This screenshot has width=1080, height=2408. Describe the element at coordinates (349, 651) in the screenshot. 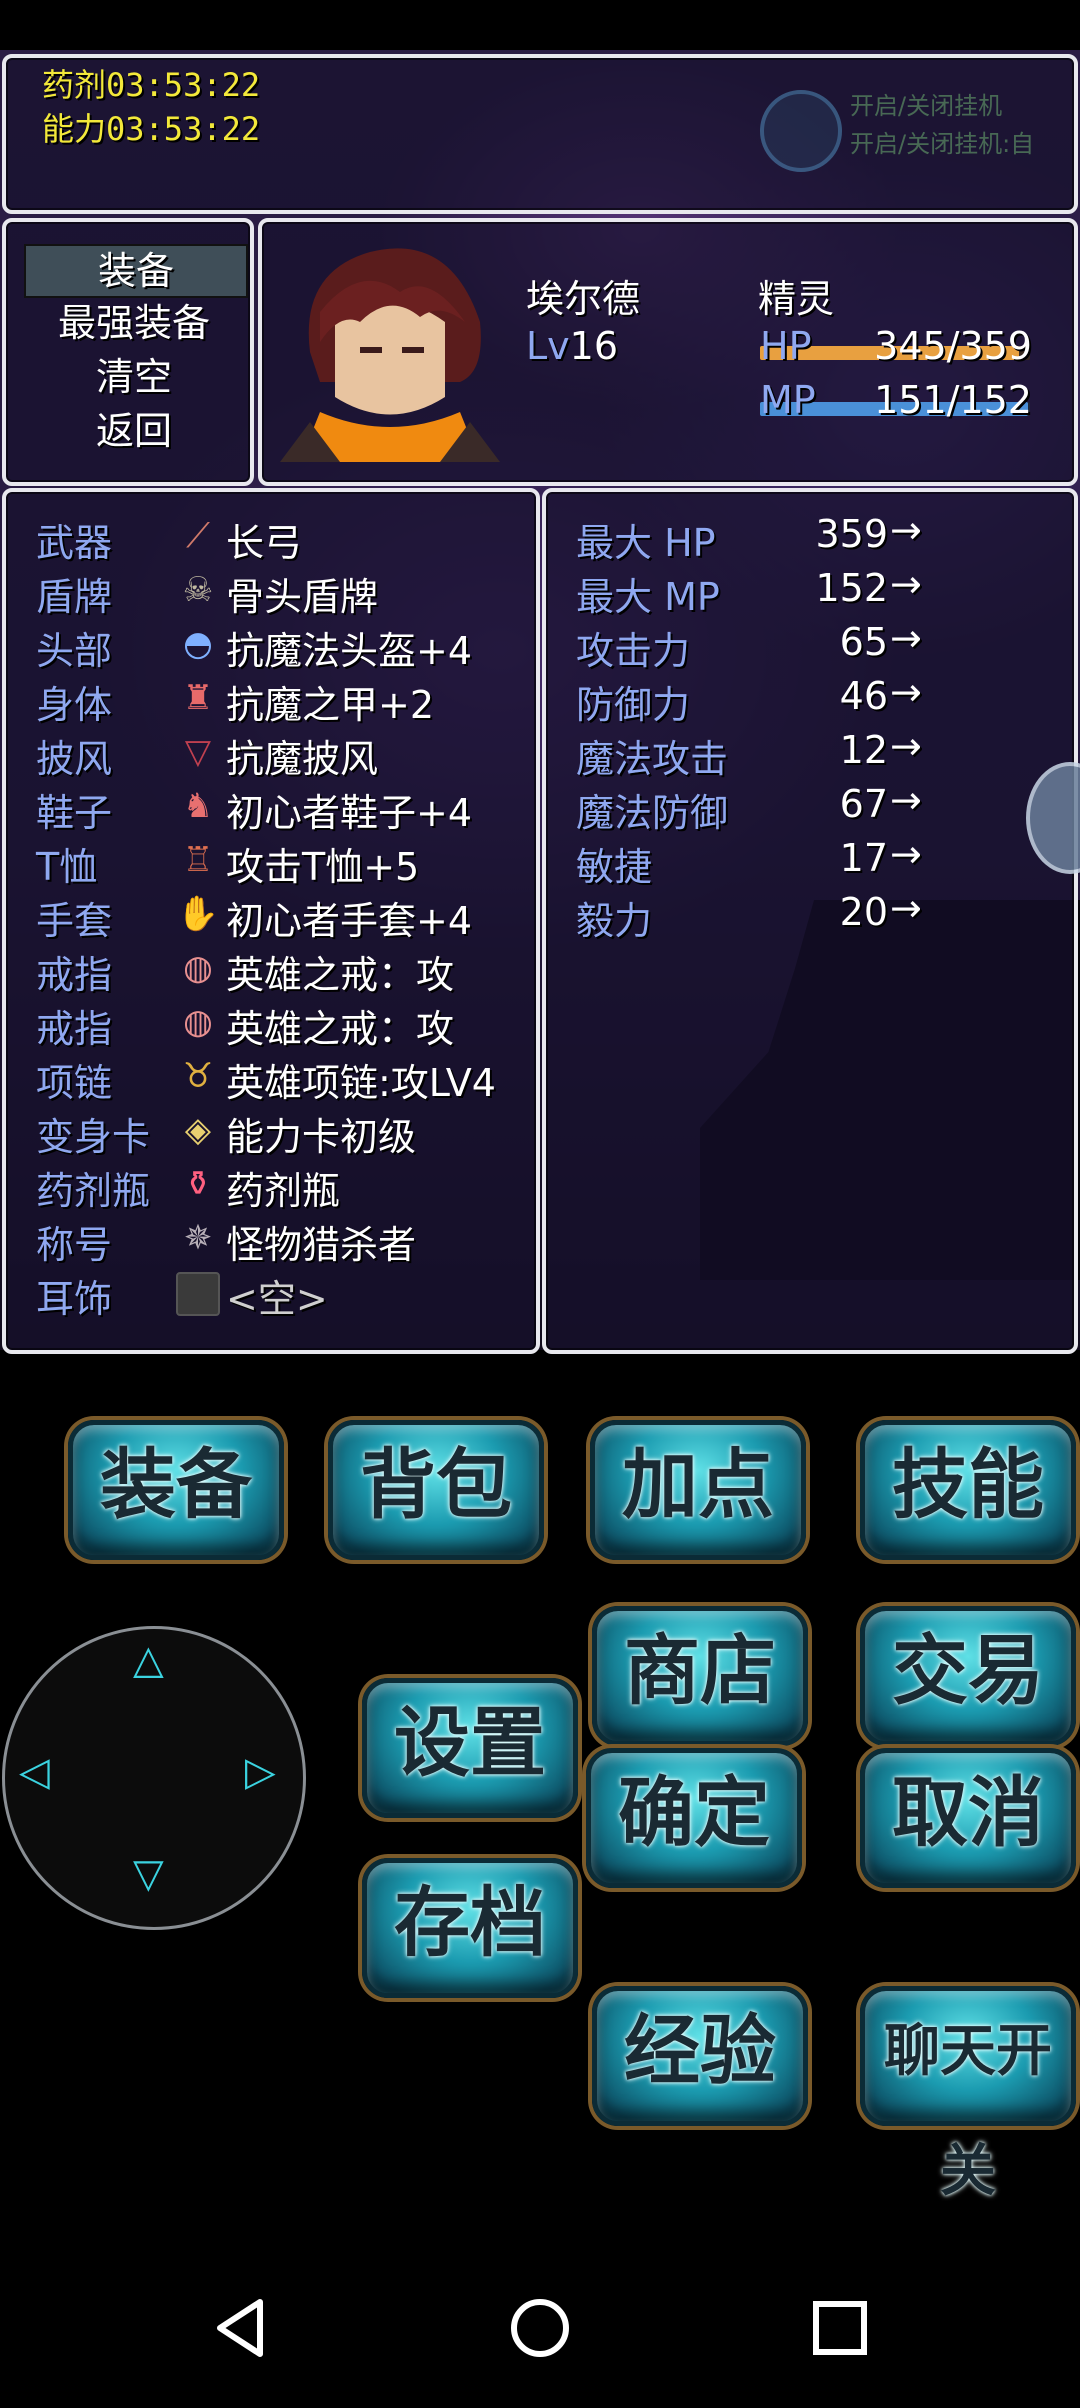

I see `slot-item: 抗魔法头盔+4` at that location.